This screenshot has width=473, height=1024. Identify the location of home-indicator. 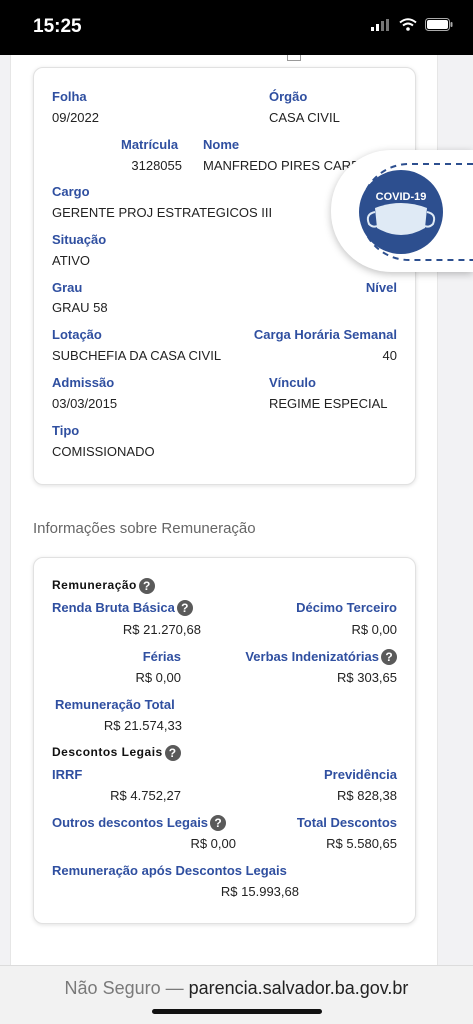
(237, 1011).